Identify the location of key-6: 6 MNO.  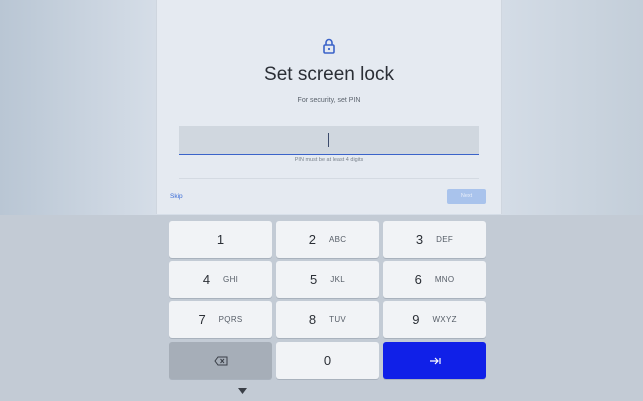
(434, 279).